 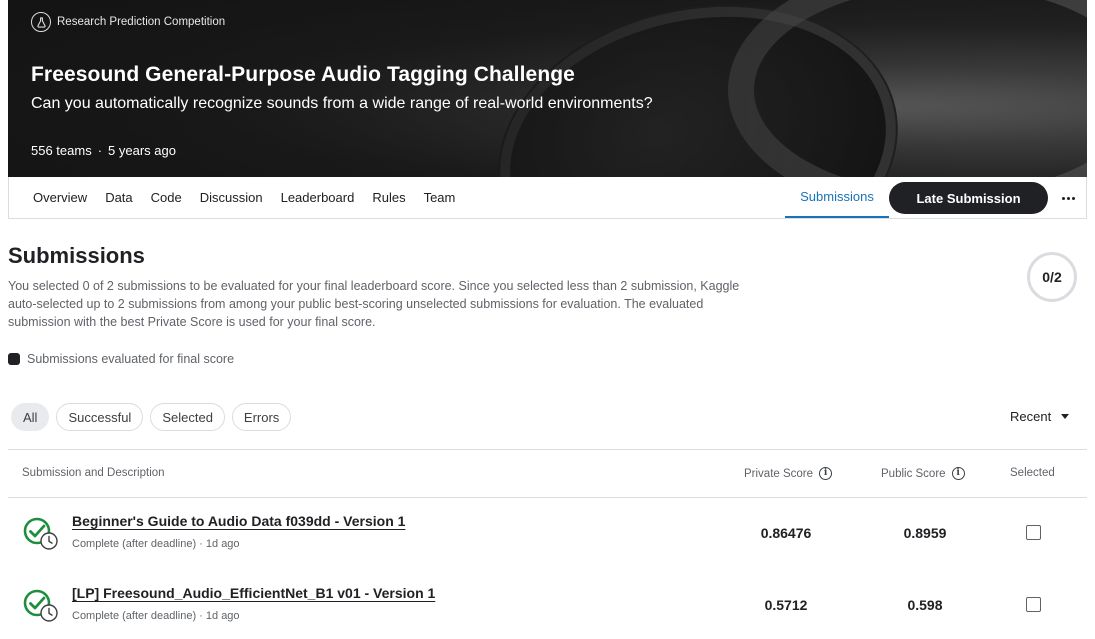 I want to click on sort-label: Recent, so click(x=1031, y=416).